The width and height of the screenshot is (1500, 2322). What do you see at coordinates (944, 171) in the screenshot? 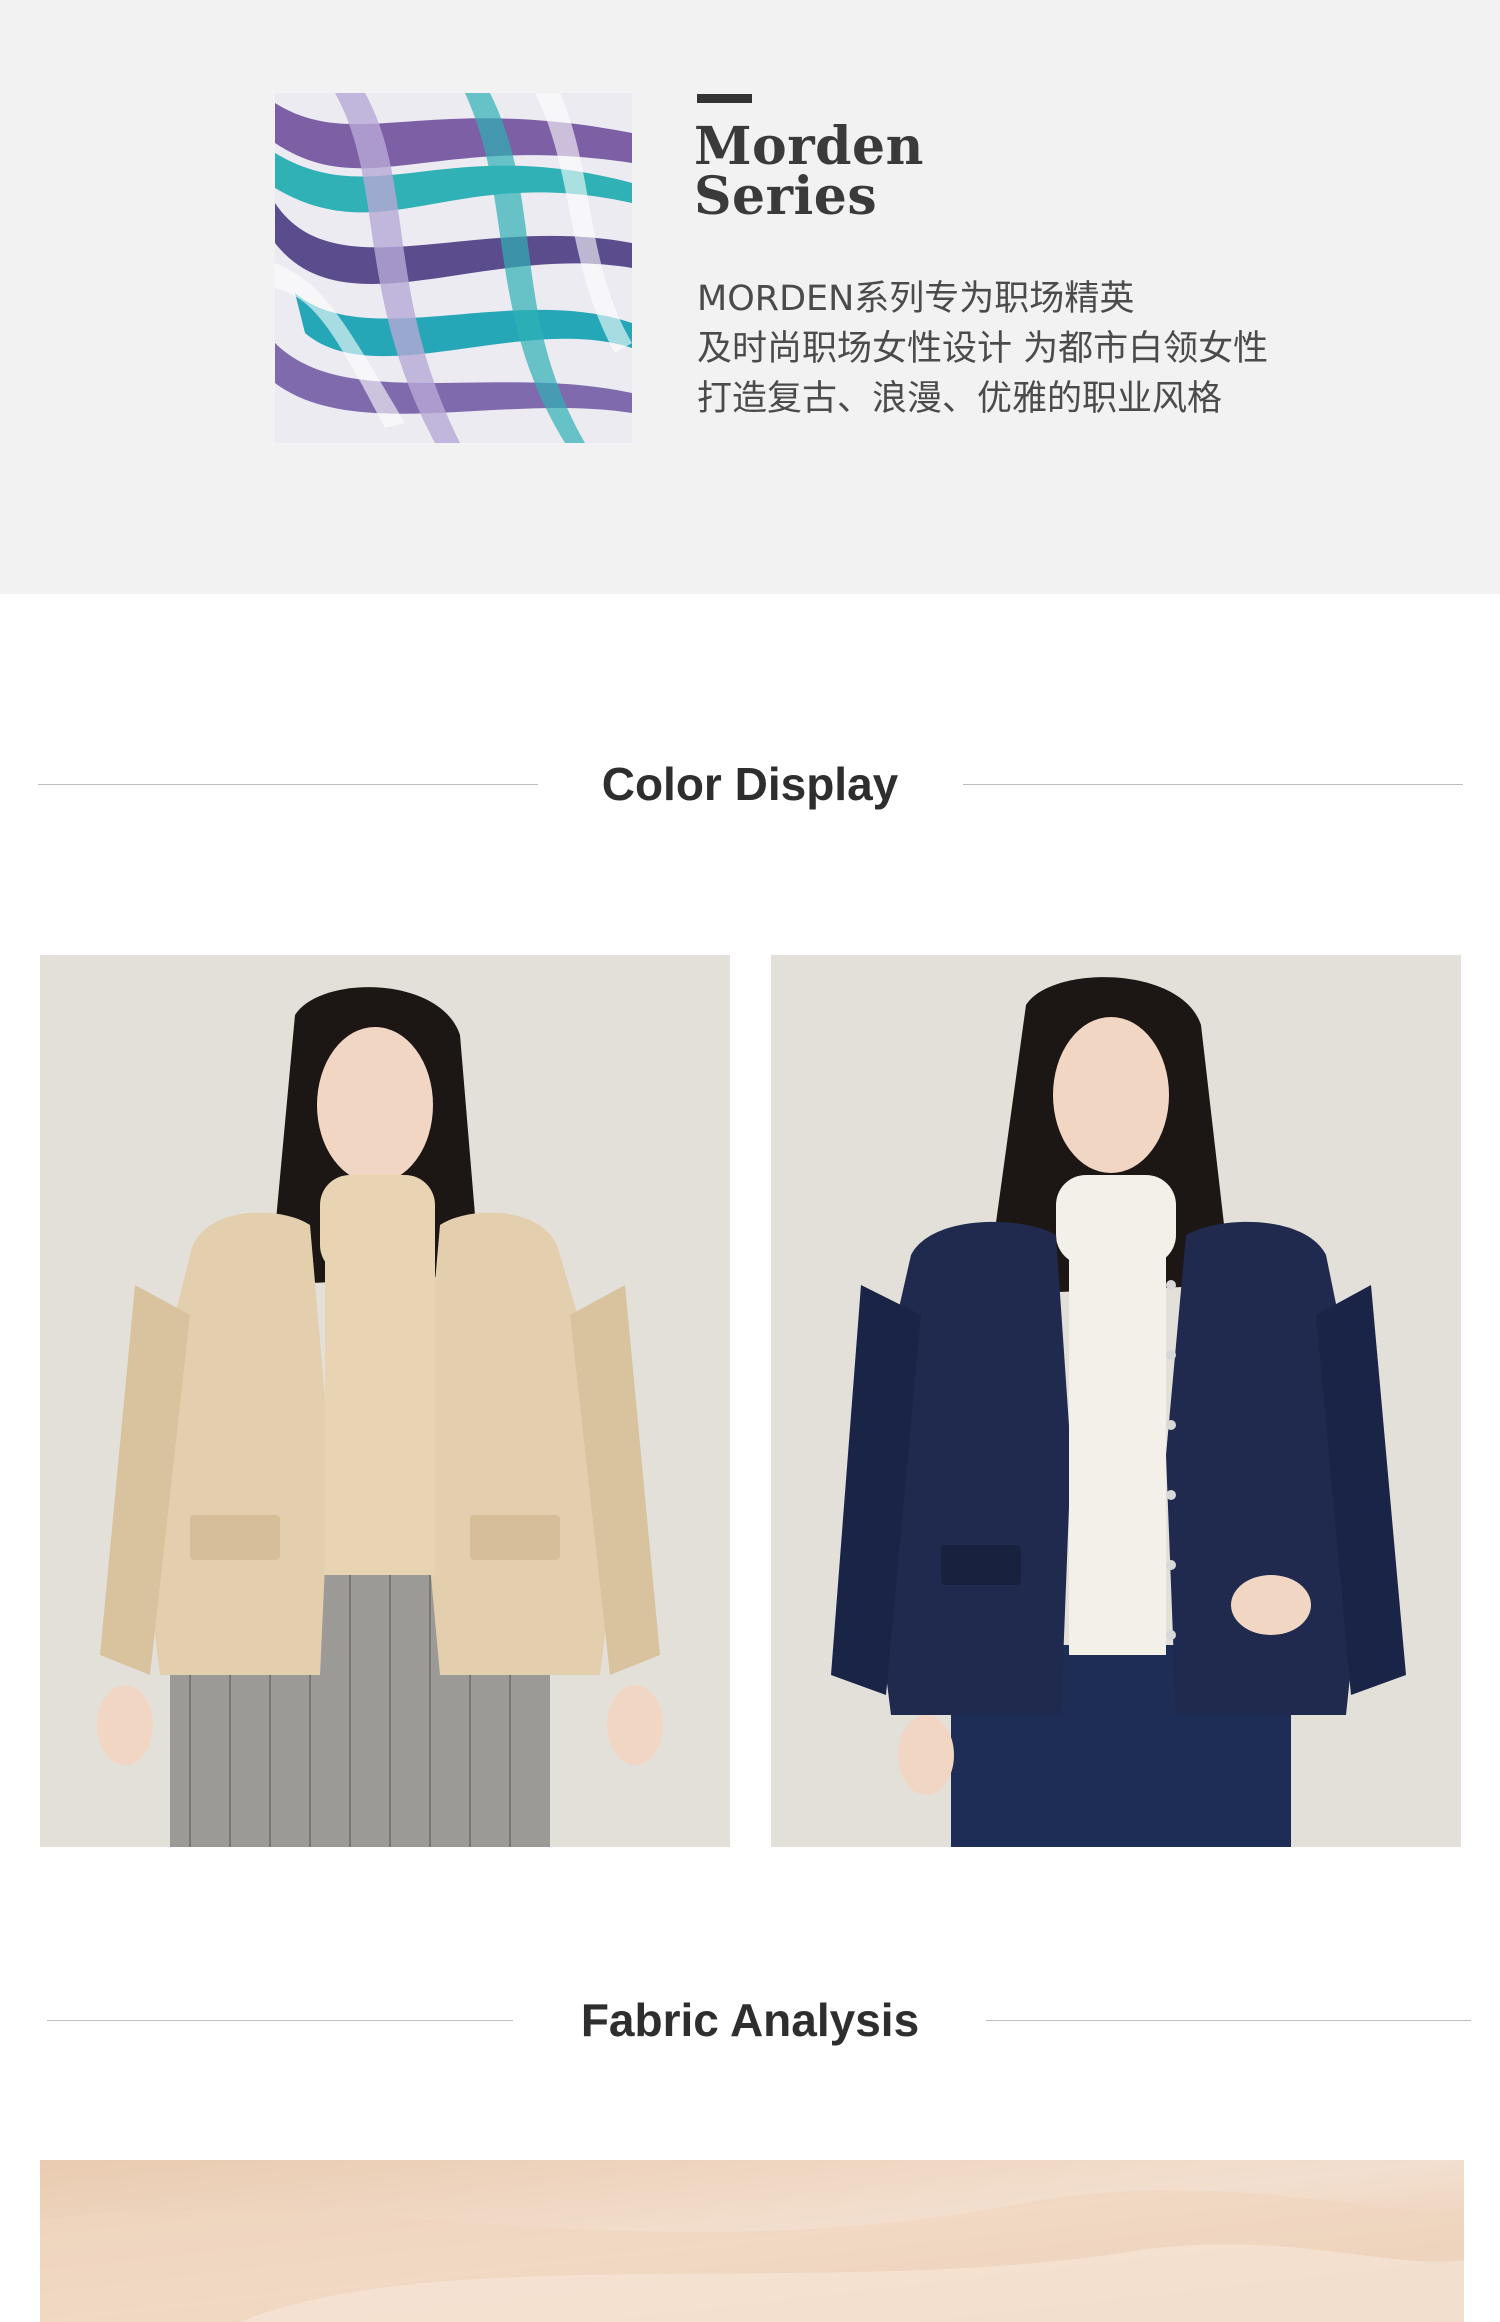
I see `series-title: Morden Series` at bounding box center [944, 171].